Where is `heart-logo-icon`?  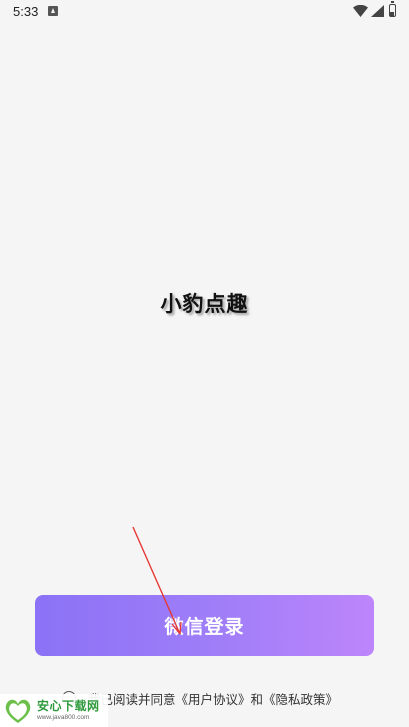 heart-logo-icon is located at coordinates (18, 711).